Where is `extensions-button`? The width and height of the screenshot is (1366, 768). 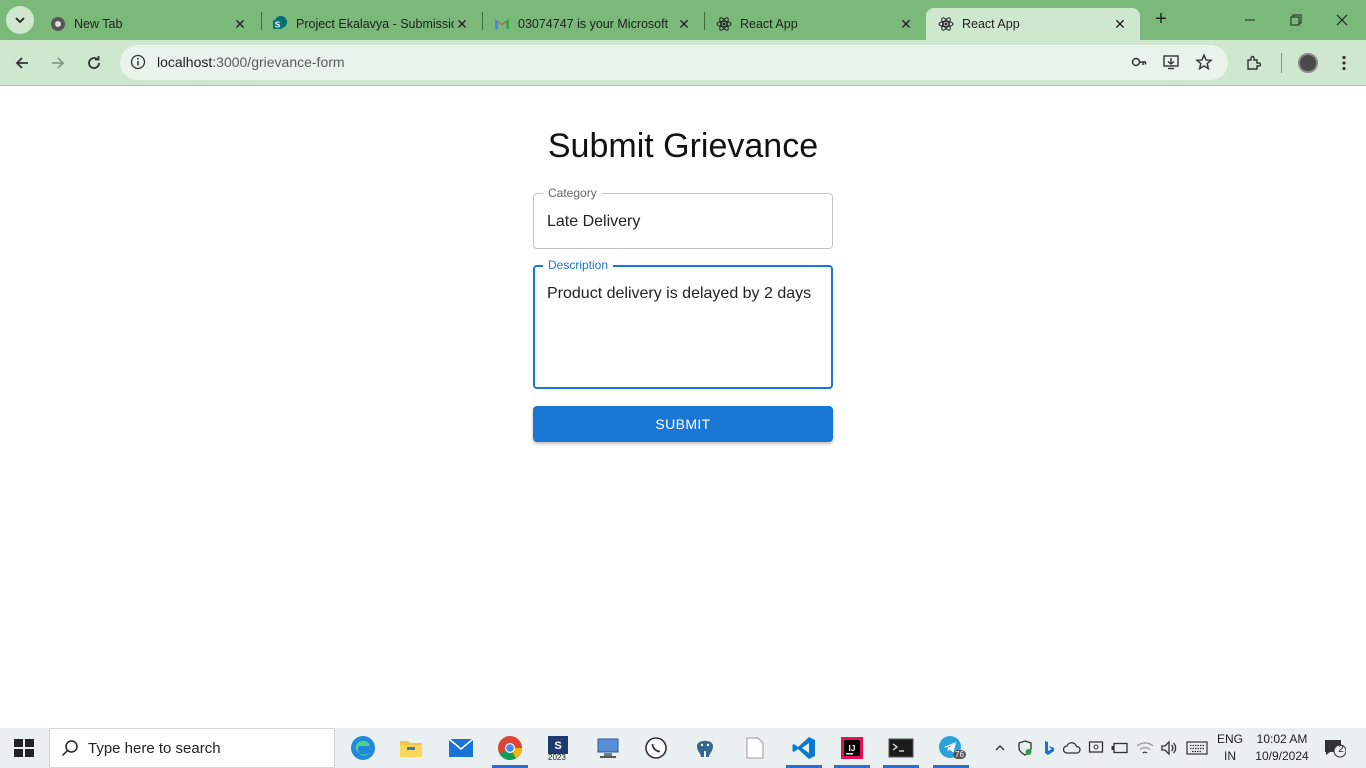
extensions-button is located at coordinates (1254, 63).